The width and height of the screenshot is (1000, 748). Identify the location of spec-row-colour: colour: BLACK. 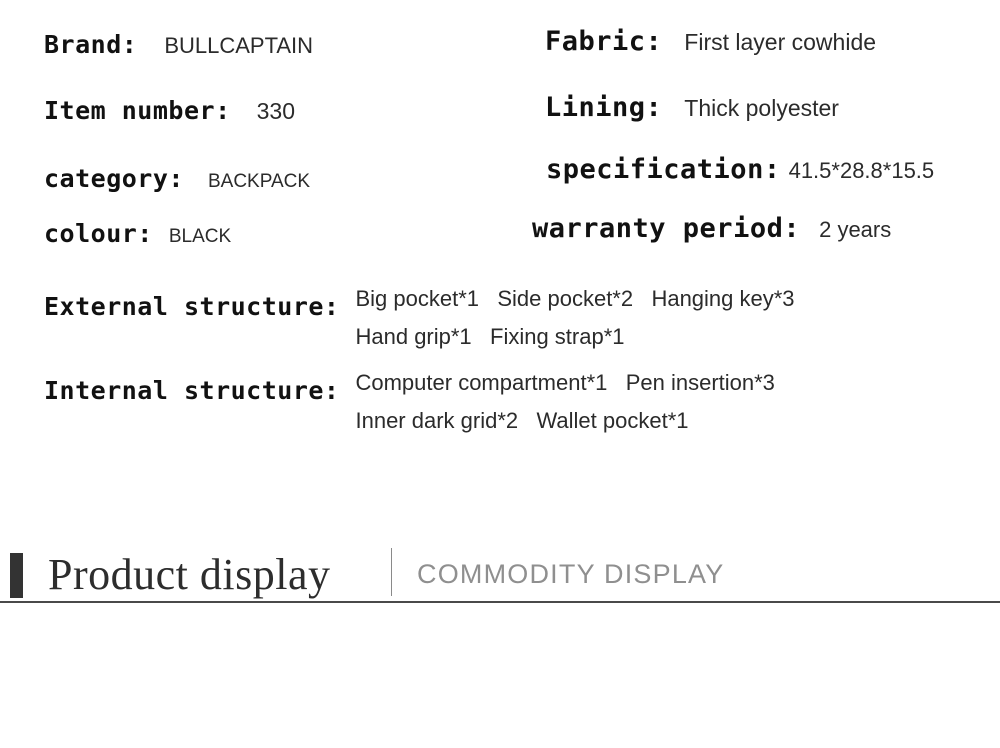
(137, 233).